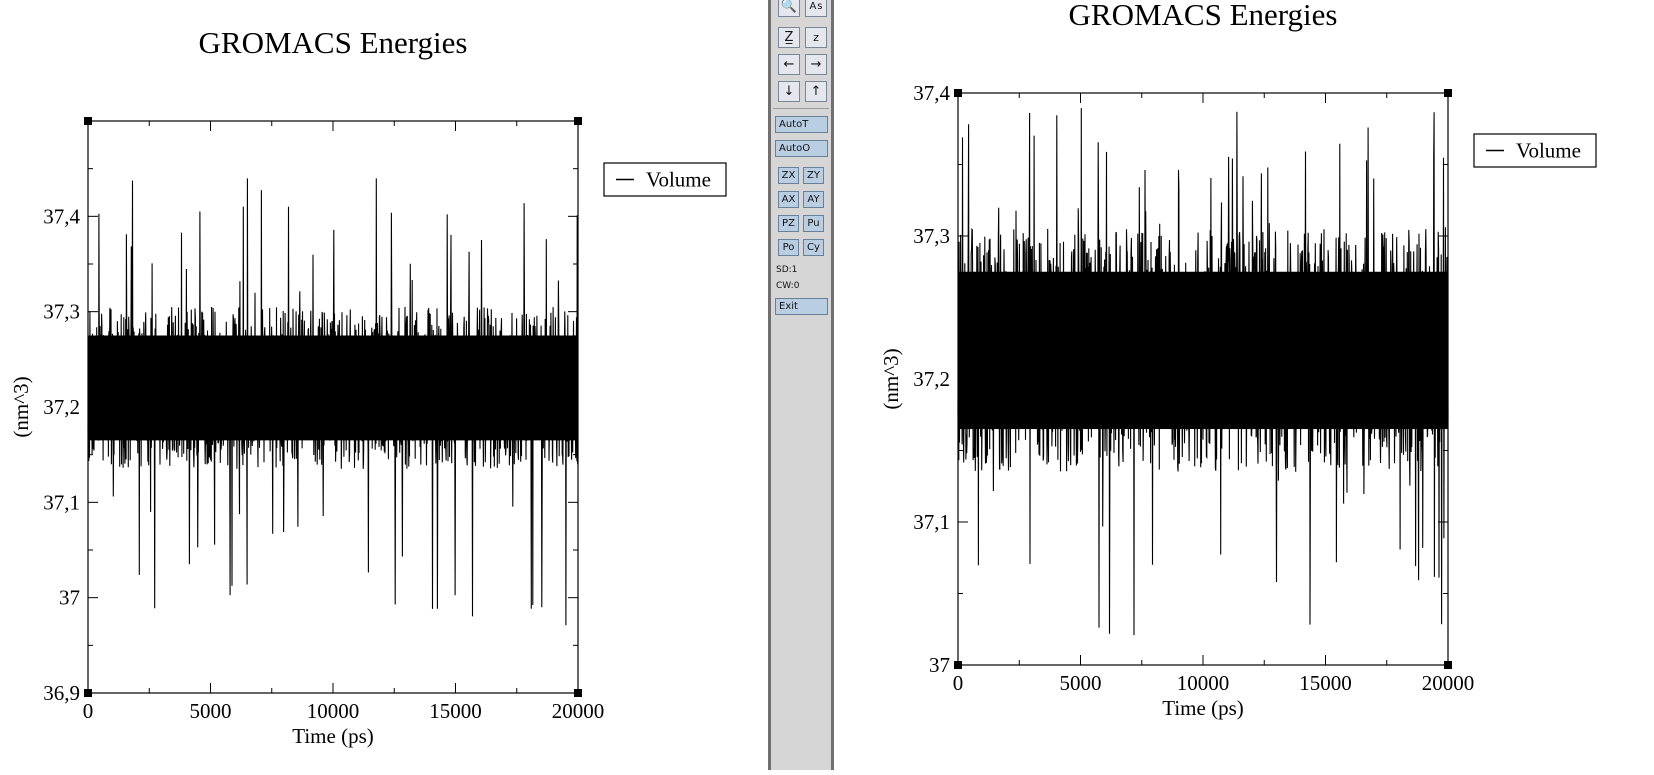 Image resolution: width=1654 pixels, height=775 pixels. Describe the element at coordinates (801, 108) in the screenshot. I see `toolbar-separator` at that location.